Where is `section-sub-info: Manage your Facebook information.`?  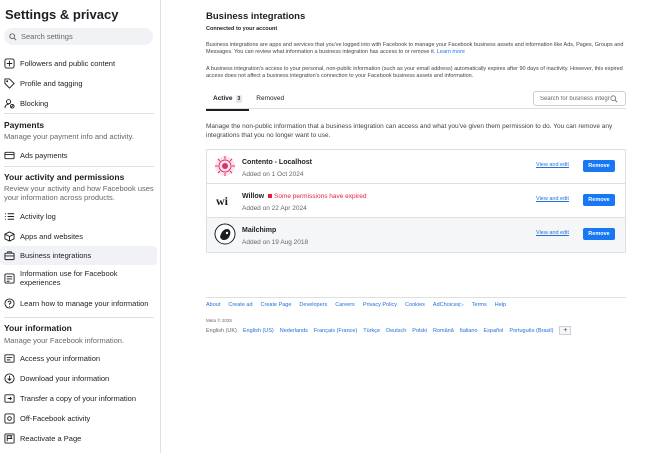
section-sub-info: Manage your Facebook information. is located at coordinates (64, 340).